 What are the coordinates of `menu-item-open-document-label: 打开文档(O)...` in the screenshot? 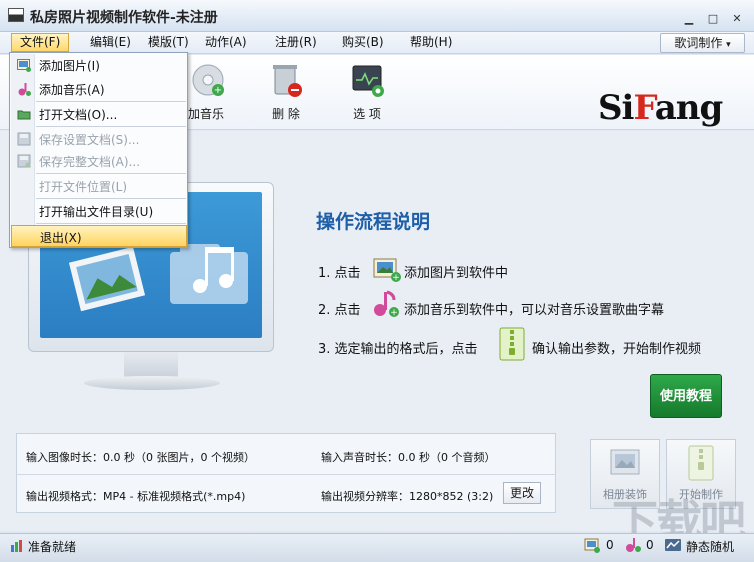 It's located at (78, 115).